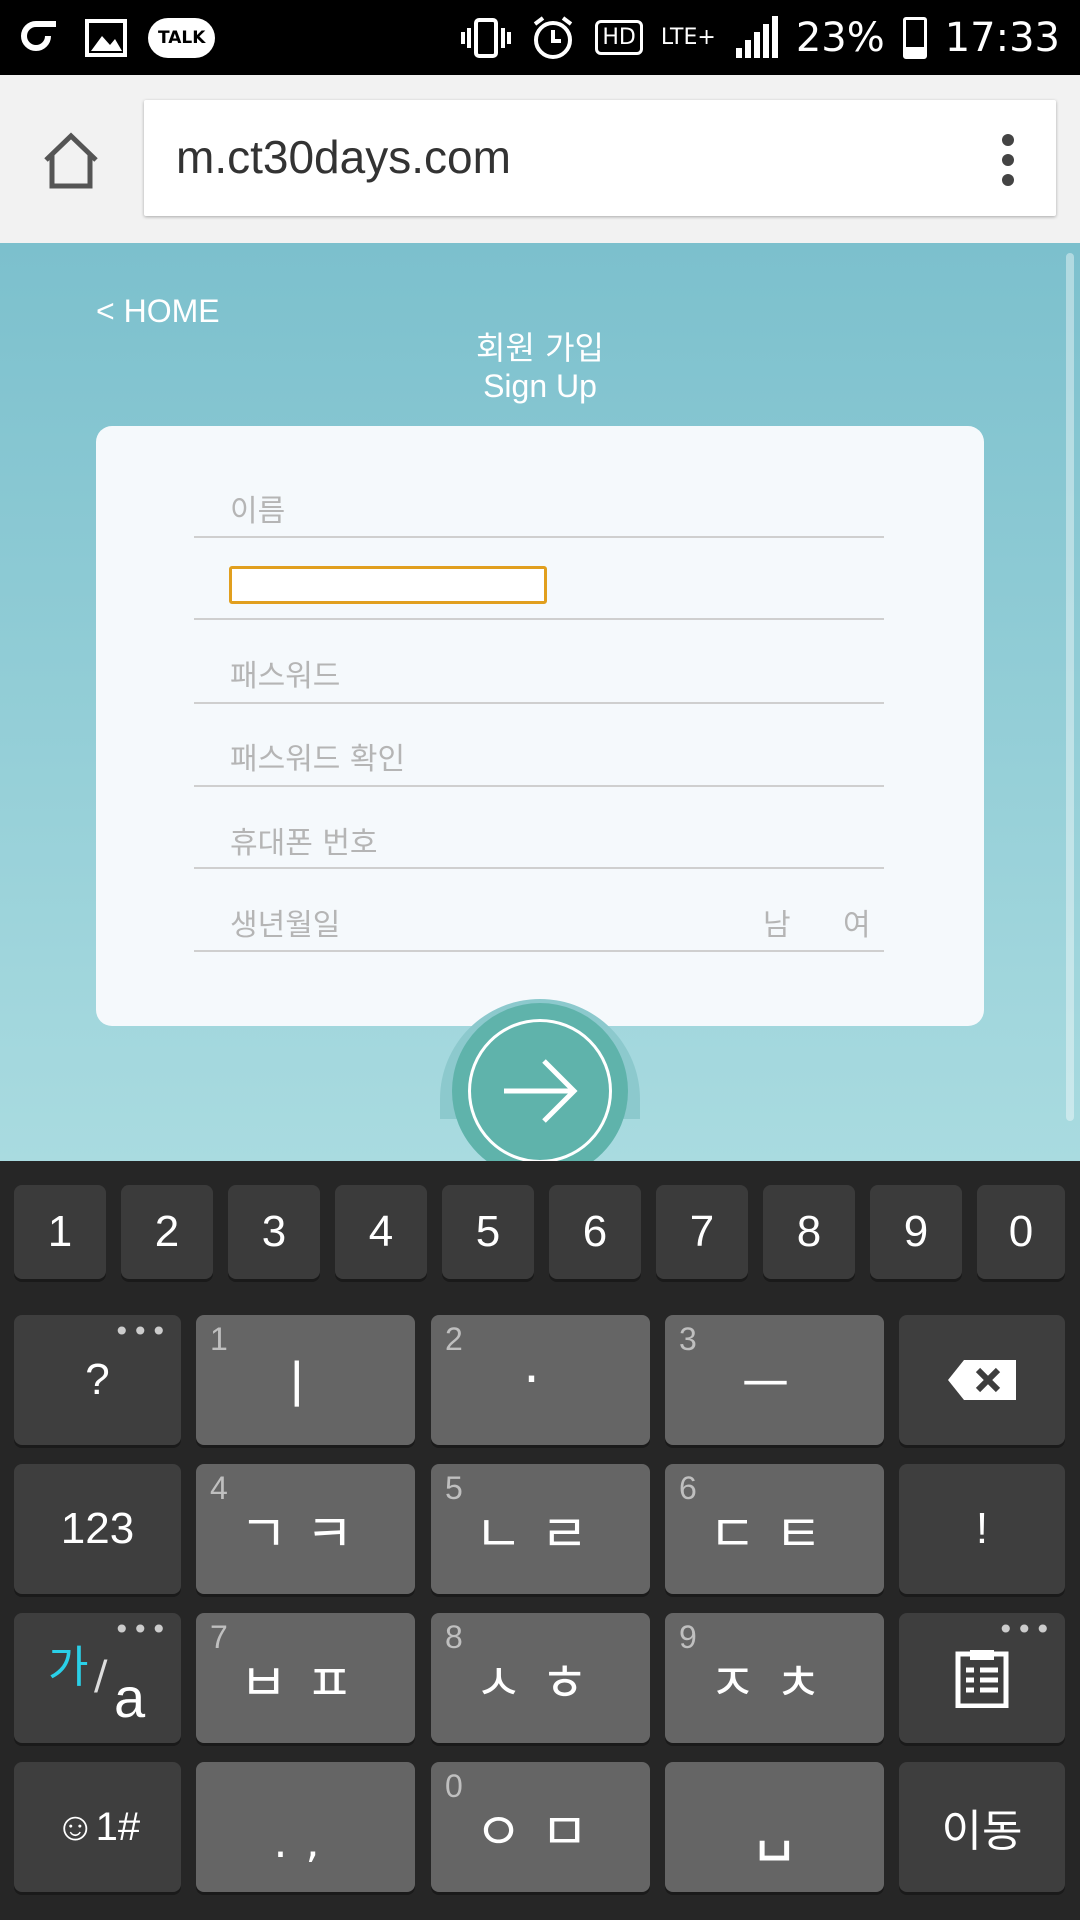 This screenshot has height=1920, width=1080. I want to click on key-1: 1, so click(60, 1232).